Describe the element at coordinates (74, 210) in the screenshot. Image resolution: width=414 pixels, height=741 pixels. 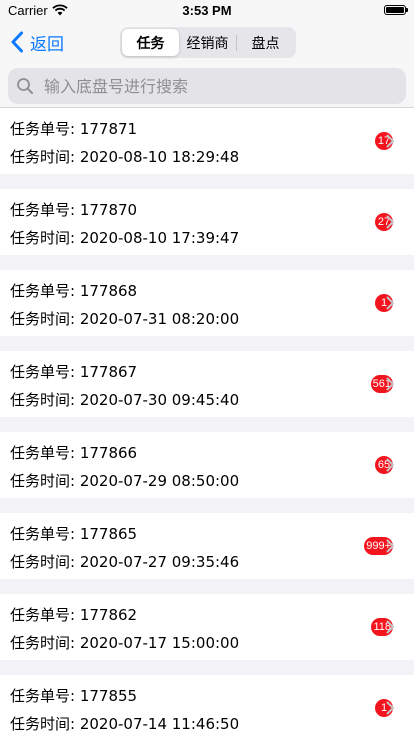
I see `task-number: 任务单号: 177870` at that location.